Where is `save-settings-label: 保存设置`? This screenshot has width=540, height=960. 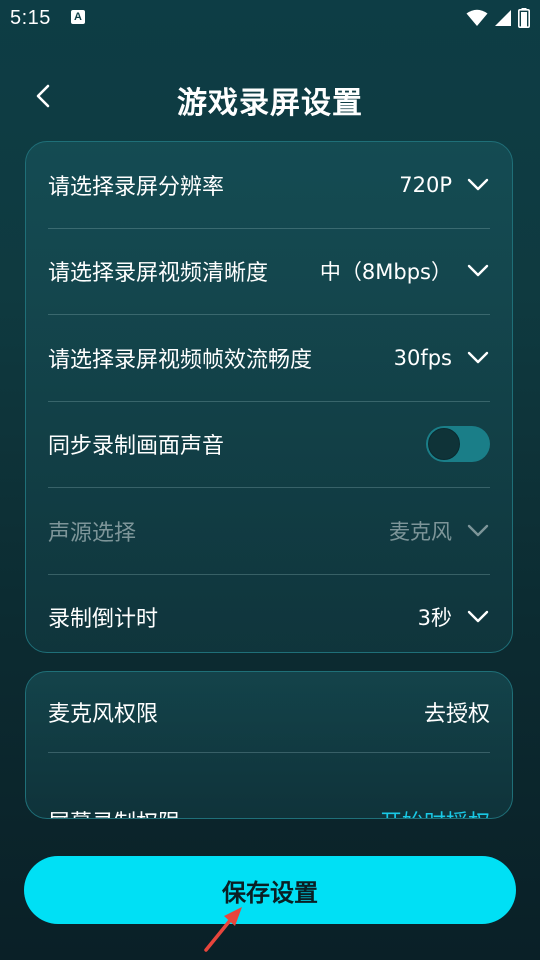
save-settings-label: 保存设置 is located at coordinates (270, 892).